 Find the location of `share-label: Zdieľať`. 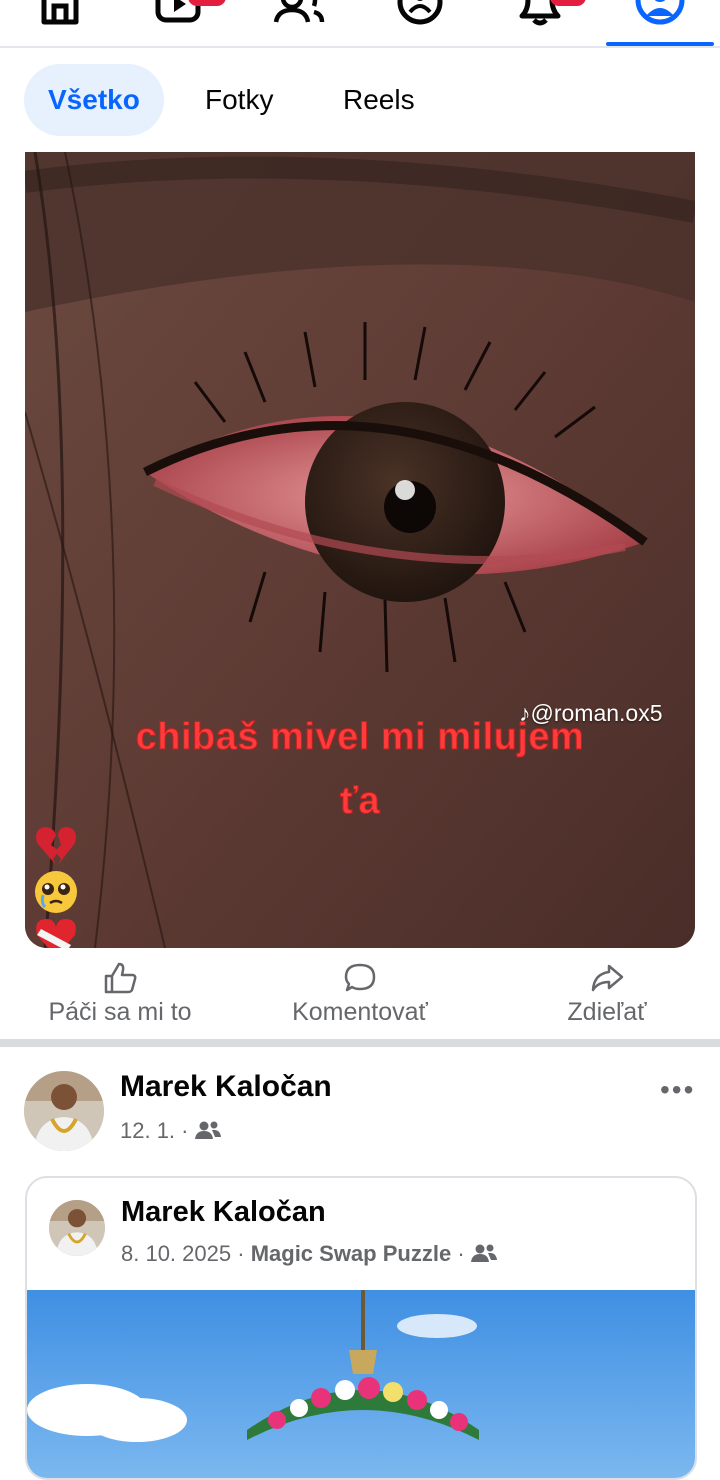

share-label: Zdieľať is located at coordinates (607, 1012).